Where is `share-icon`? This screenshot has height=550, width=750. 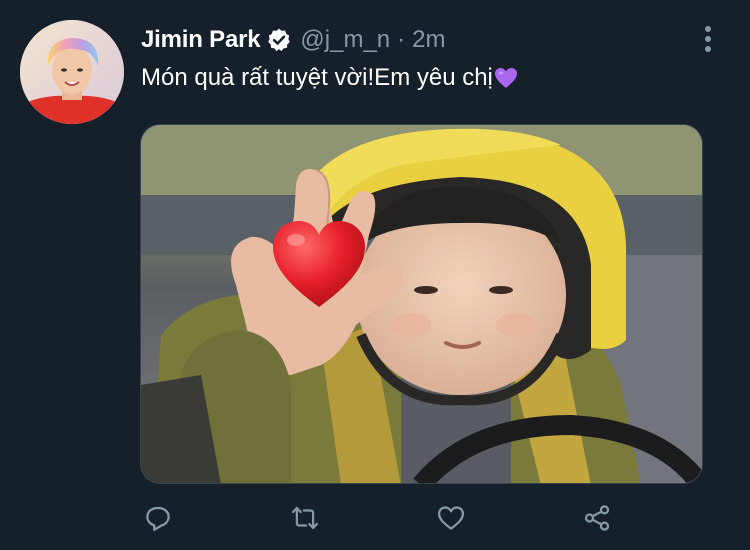
share-icon is located at coordinates (597, 518).